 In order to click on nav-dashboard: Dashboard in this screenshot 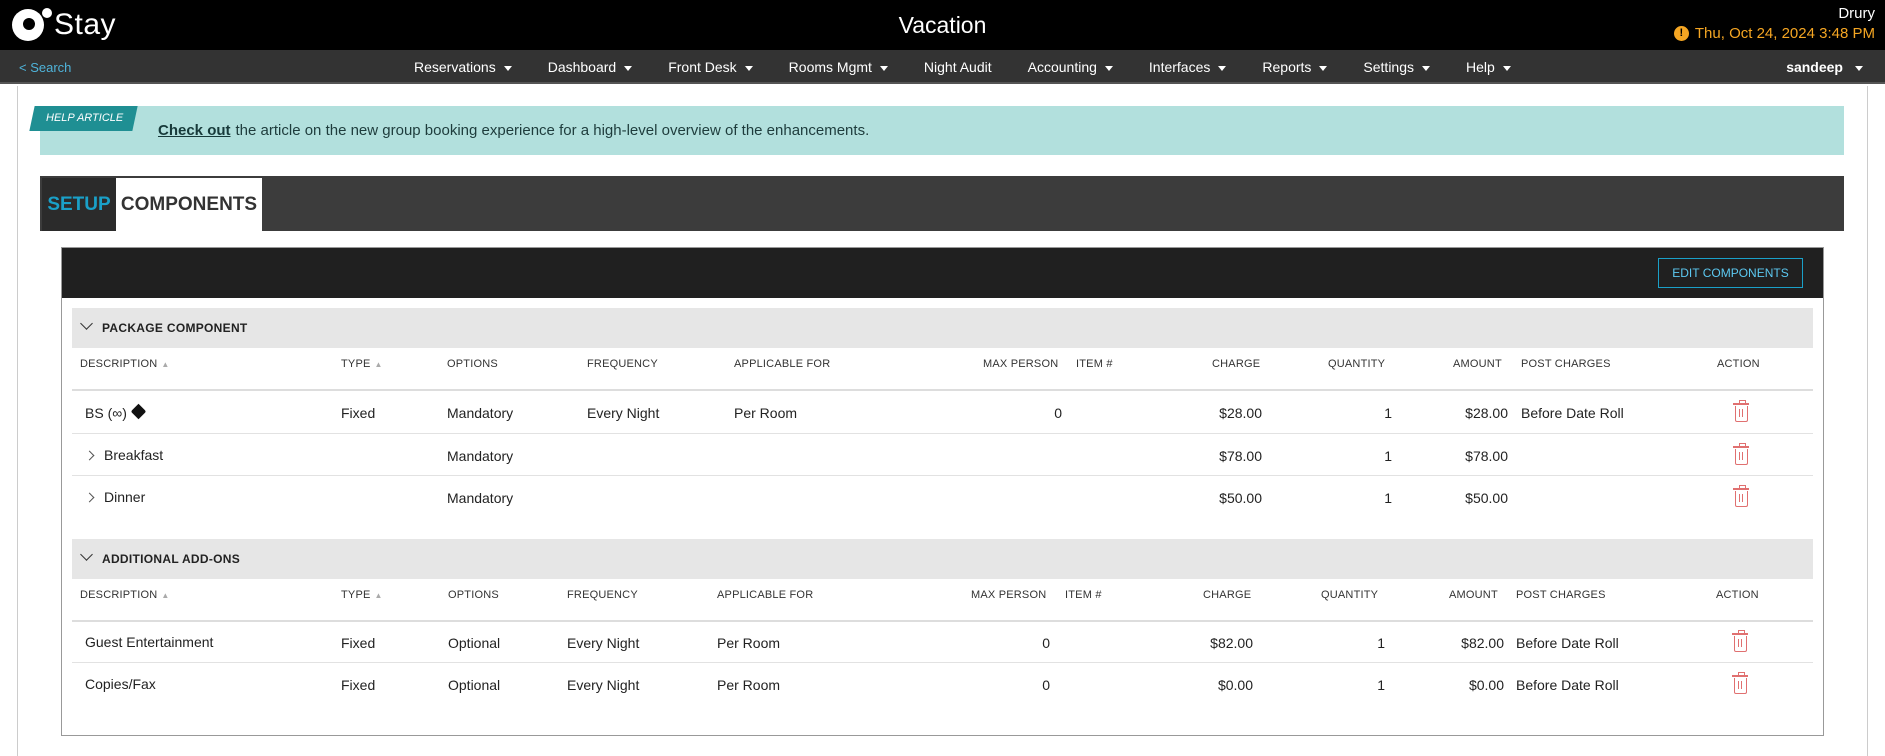, I will do `click(590, 67)`.